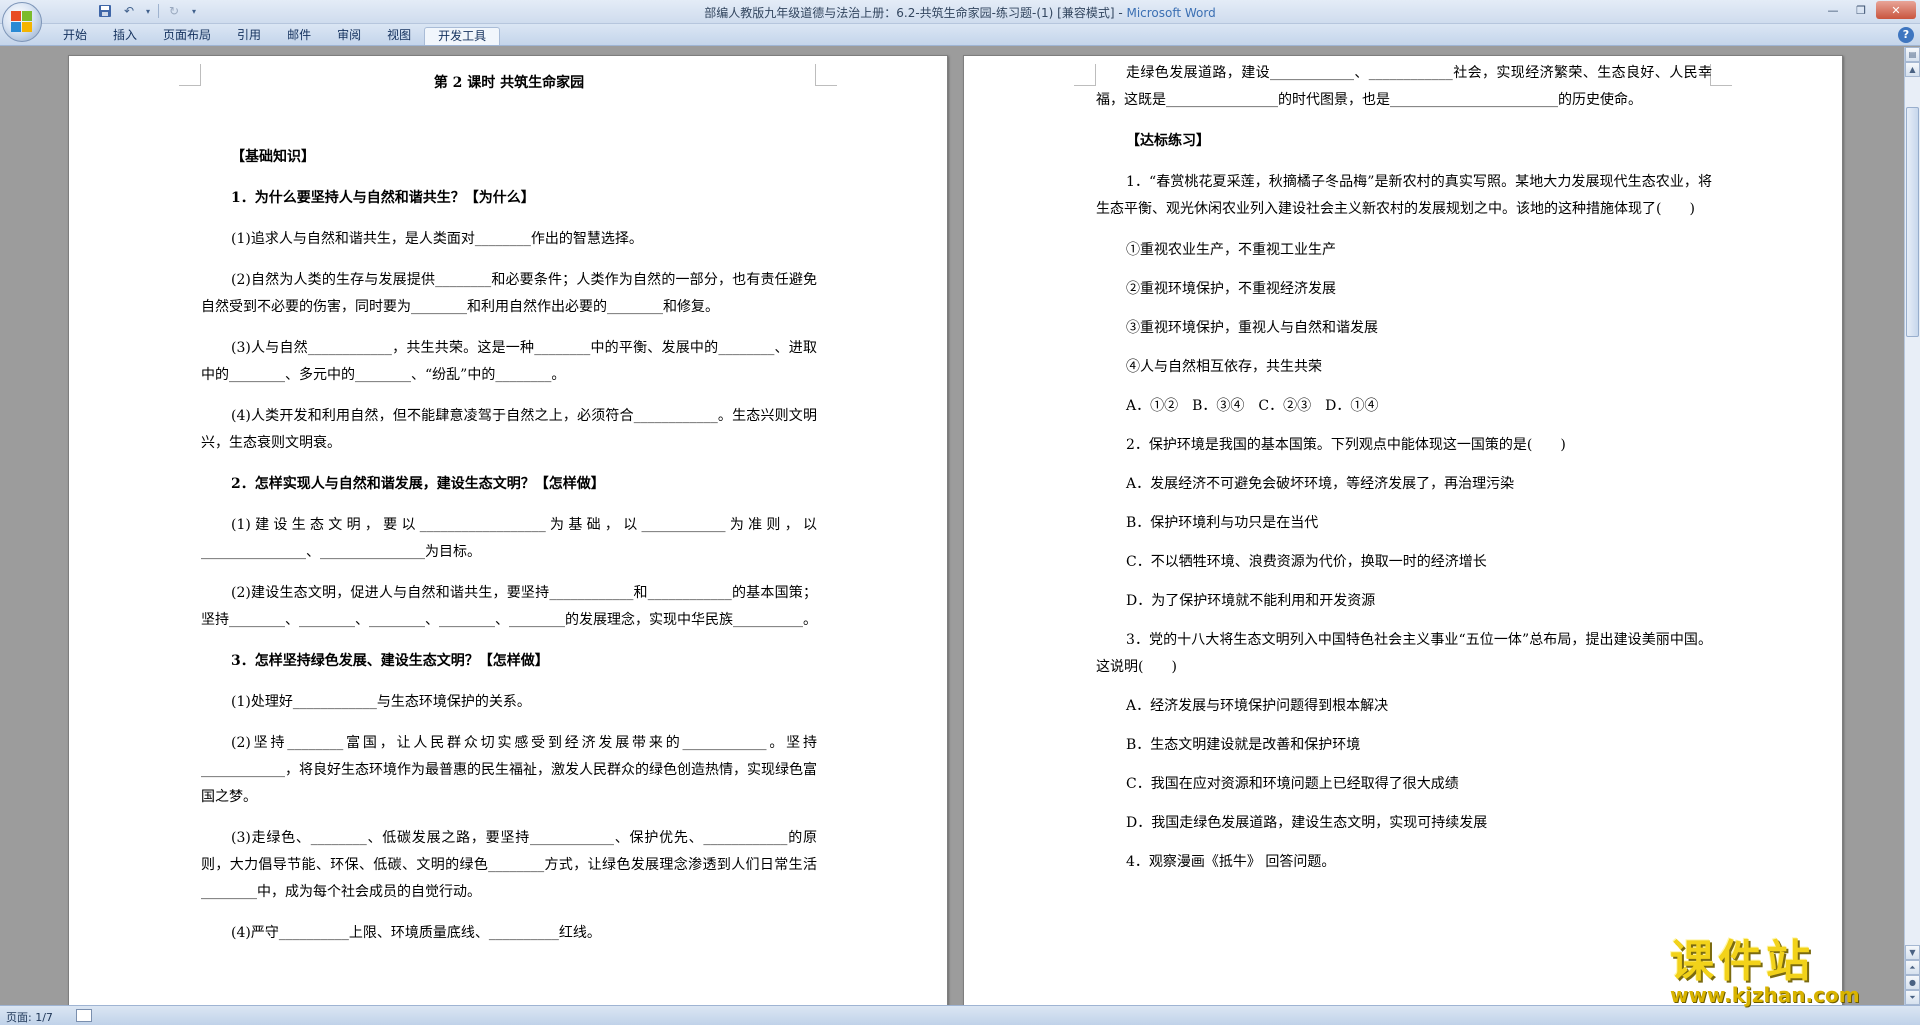 The image size is (1920, 1025). Describe the element at coordinates (75, 36) in the screenshot. I see `tab-home: 开始` at that location.